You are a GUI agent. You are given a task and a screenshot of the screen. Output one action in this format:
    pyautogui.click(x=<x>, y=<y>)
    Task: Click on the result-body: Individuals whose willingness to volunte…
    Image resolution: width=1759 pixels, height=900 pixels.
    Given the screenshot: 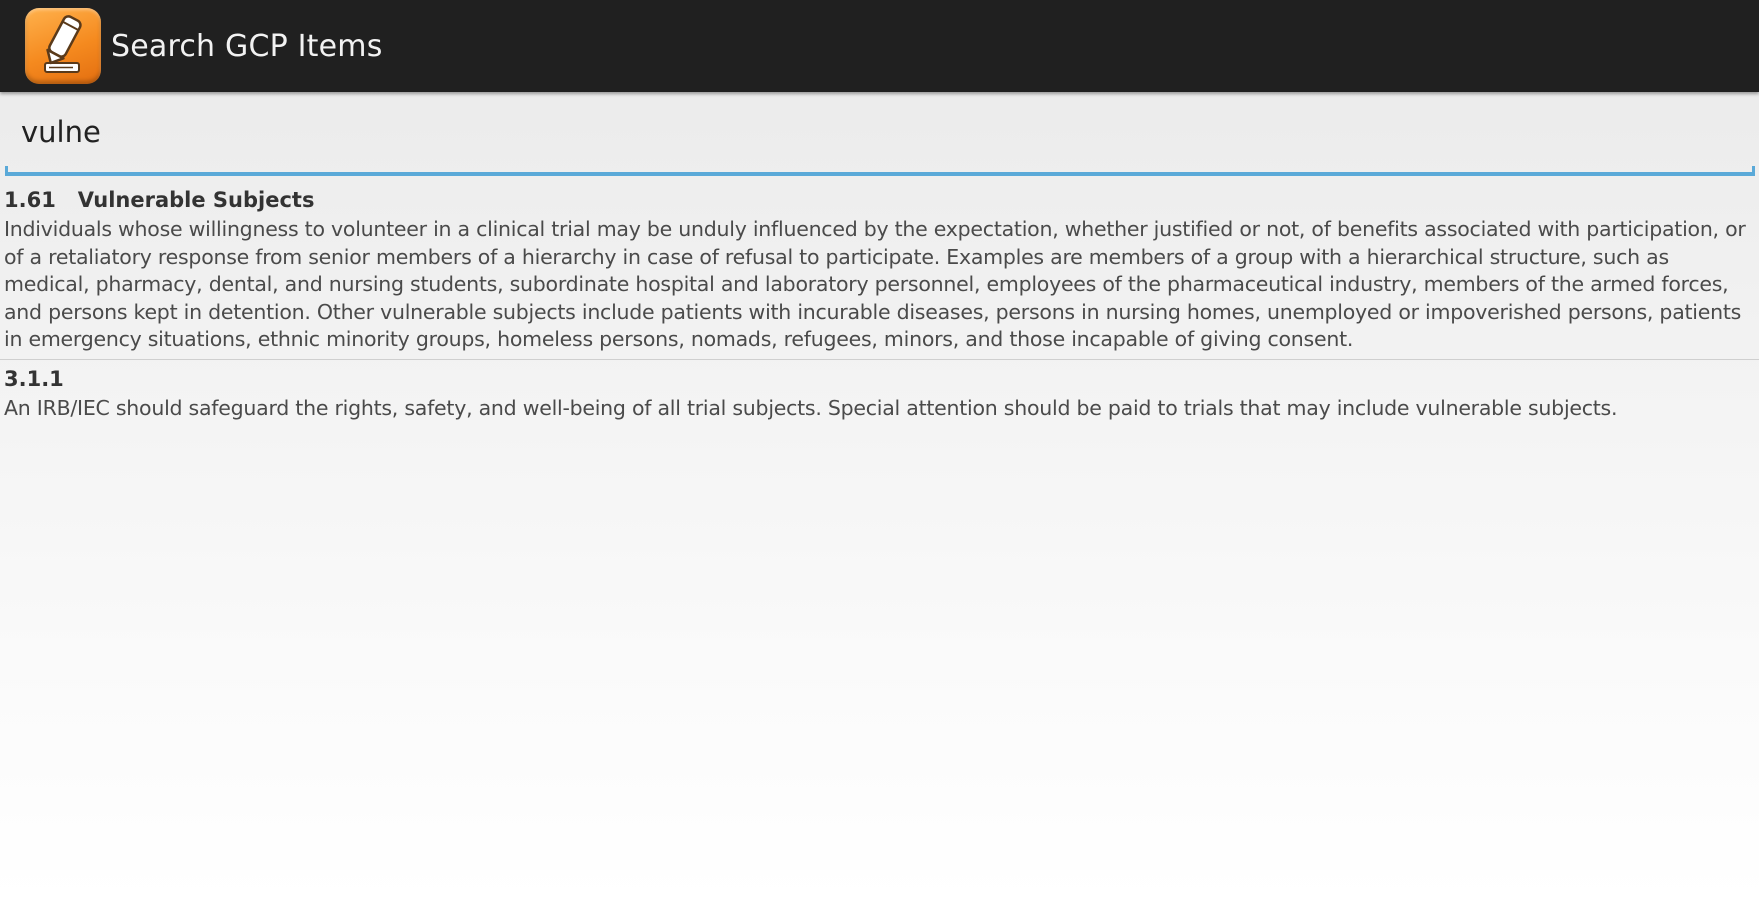 What is the action you would take?
    pyautogui.click(x=875, y=284)
    